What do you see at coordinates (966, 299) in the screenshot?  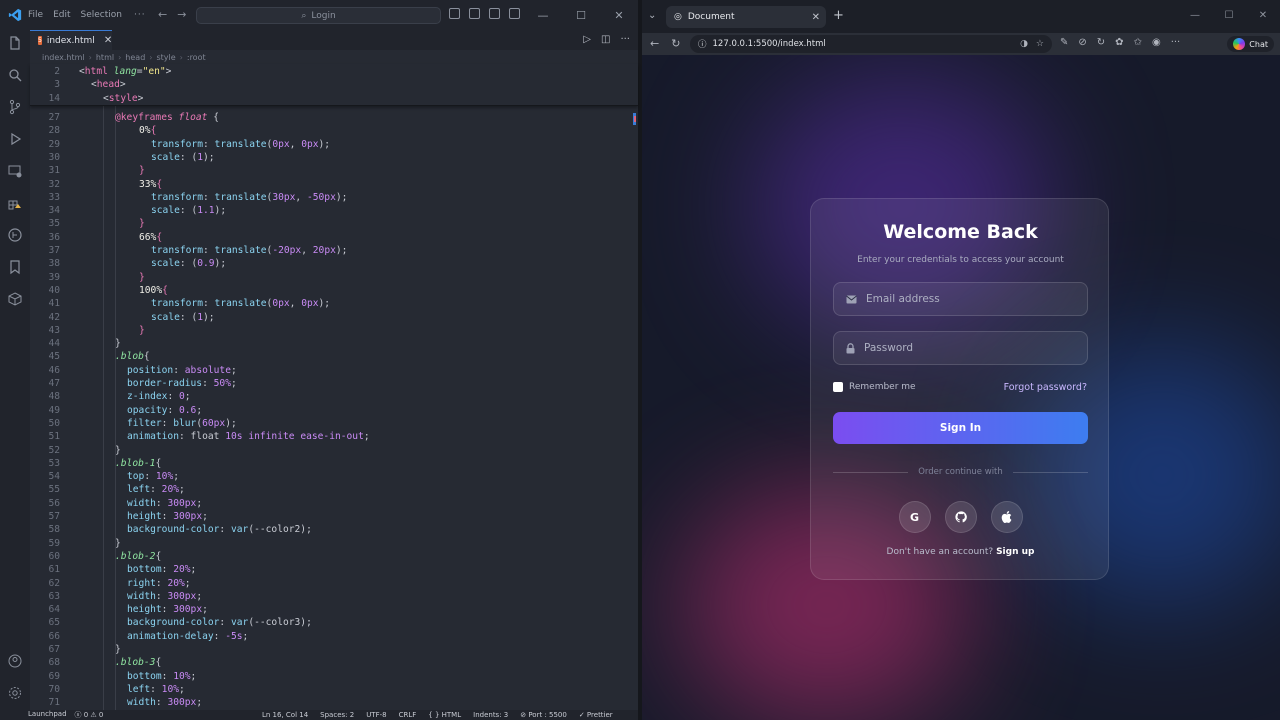 I see `email-input` at bounding box center [966, 299].